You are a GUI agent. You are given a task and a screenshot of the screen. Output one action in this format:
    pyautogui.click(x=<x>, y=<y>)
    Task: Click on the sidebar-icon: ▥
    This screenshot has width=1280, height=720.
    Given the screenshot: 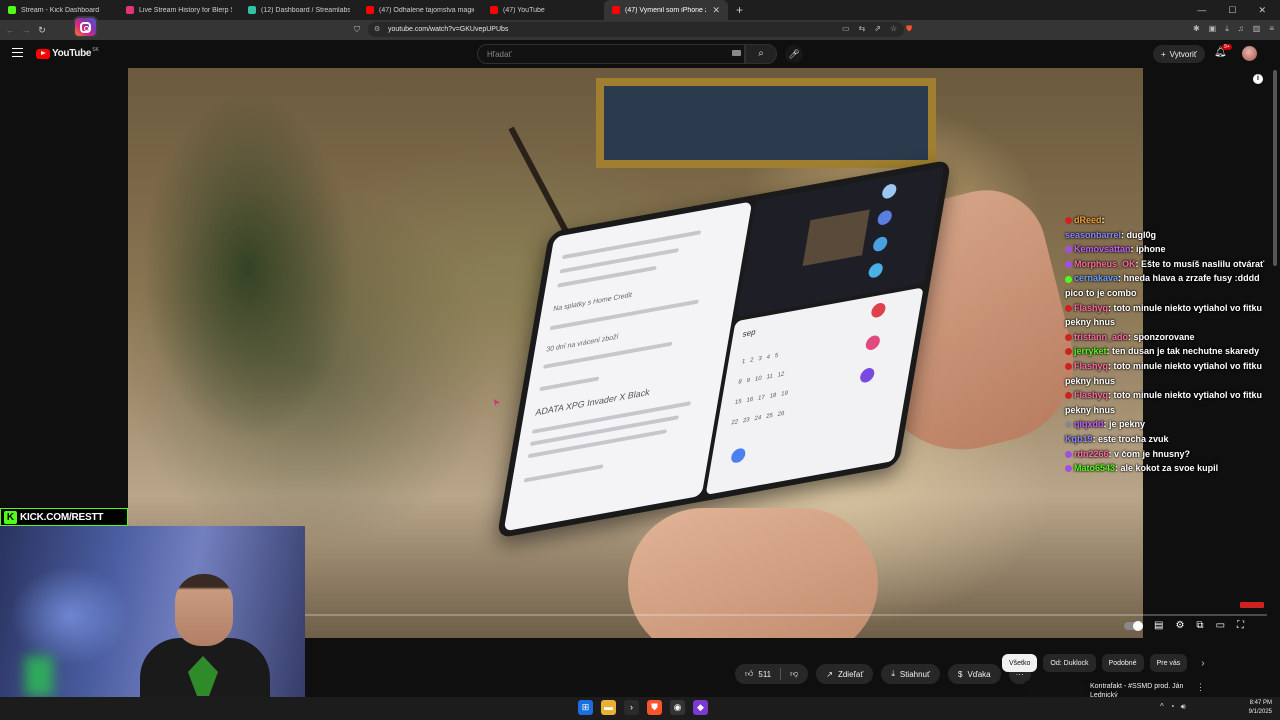 What is the action you would take?
    pyautogui.click(x=1257, y=29)
    